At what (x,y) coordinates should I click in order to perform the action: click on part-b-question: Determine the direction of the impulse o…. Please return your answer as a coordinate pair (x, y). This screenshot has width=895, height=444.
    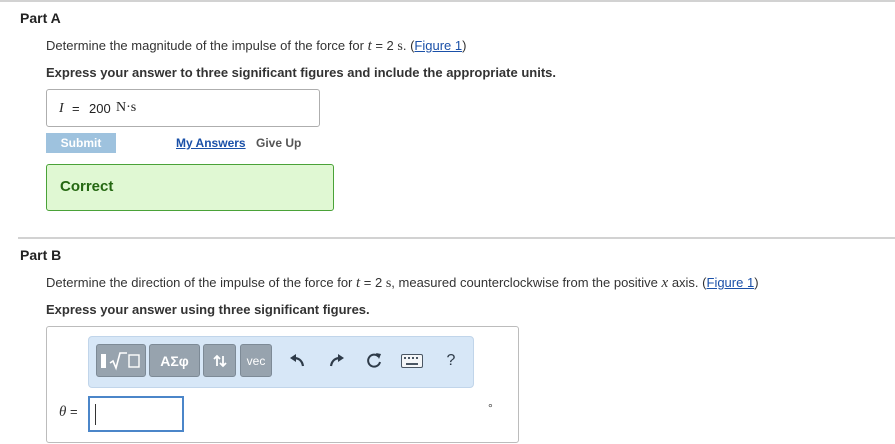
    Looking at the image, I should click on (402, 283).